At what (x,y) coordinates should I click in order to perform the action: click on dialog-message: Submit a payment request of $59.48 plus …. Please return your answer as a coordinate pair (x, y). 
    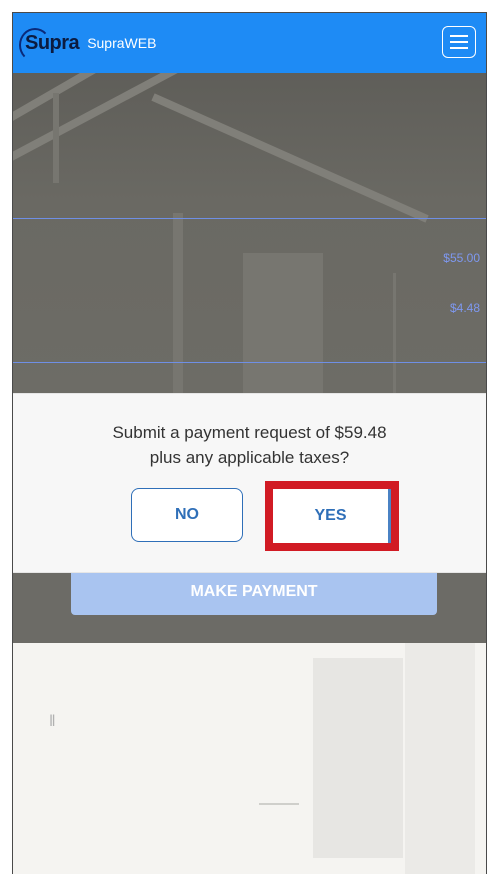
    Looking at the image, I should click on (249, 445).